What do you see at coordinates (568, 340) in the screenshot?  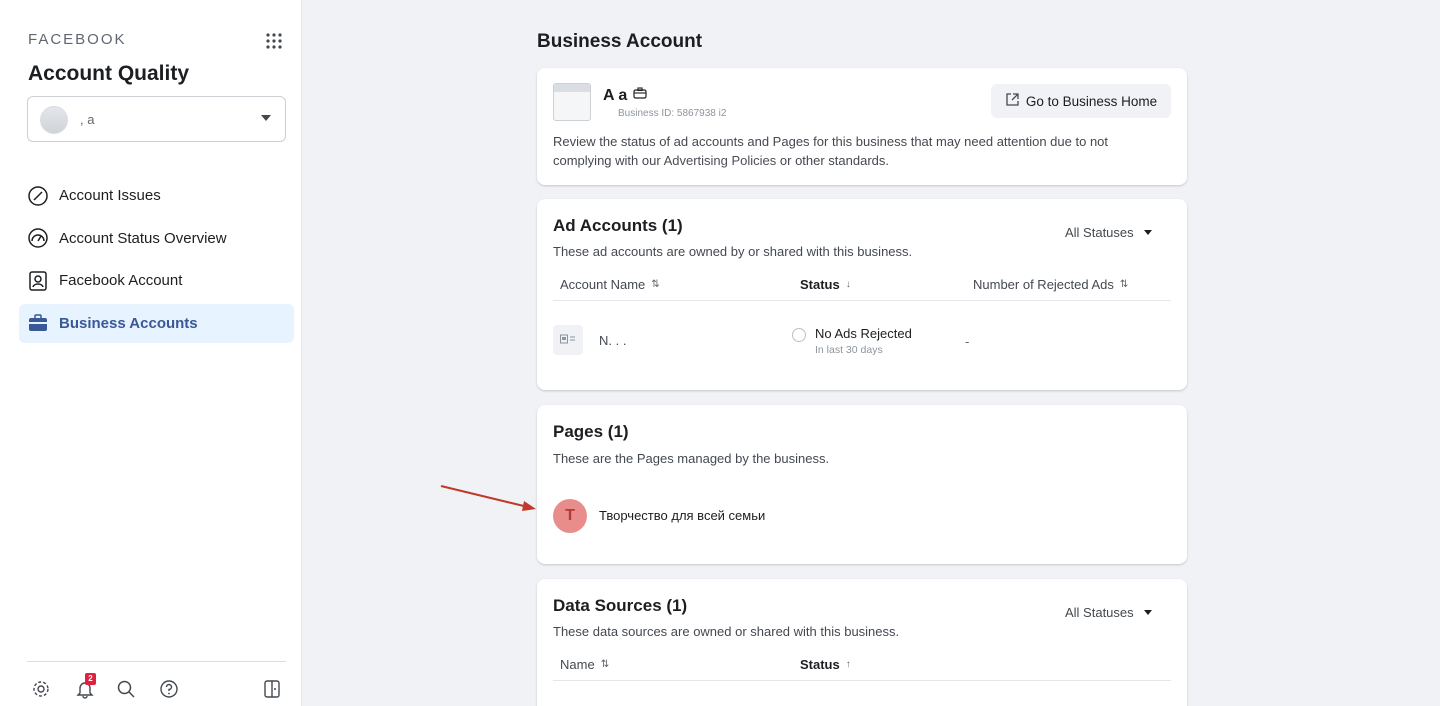 I see `ad-account-icon` at bounding box center [568, 340].